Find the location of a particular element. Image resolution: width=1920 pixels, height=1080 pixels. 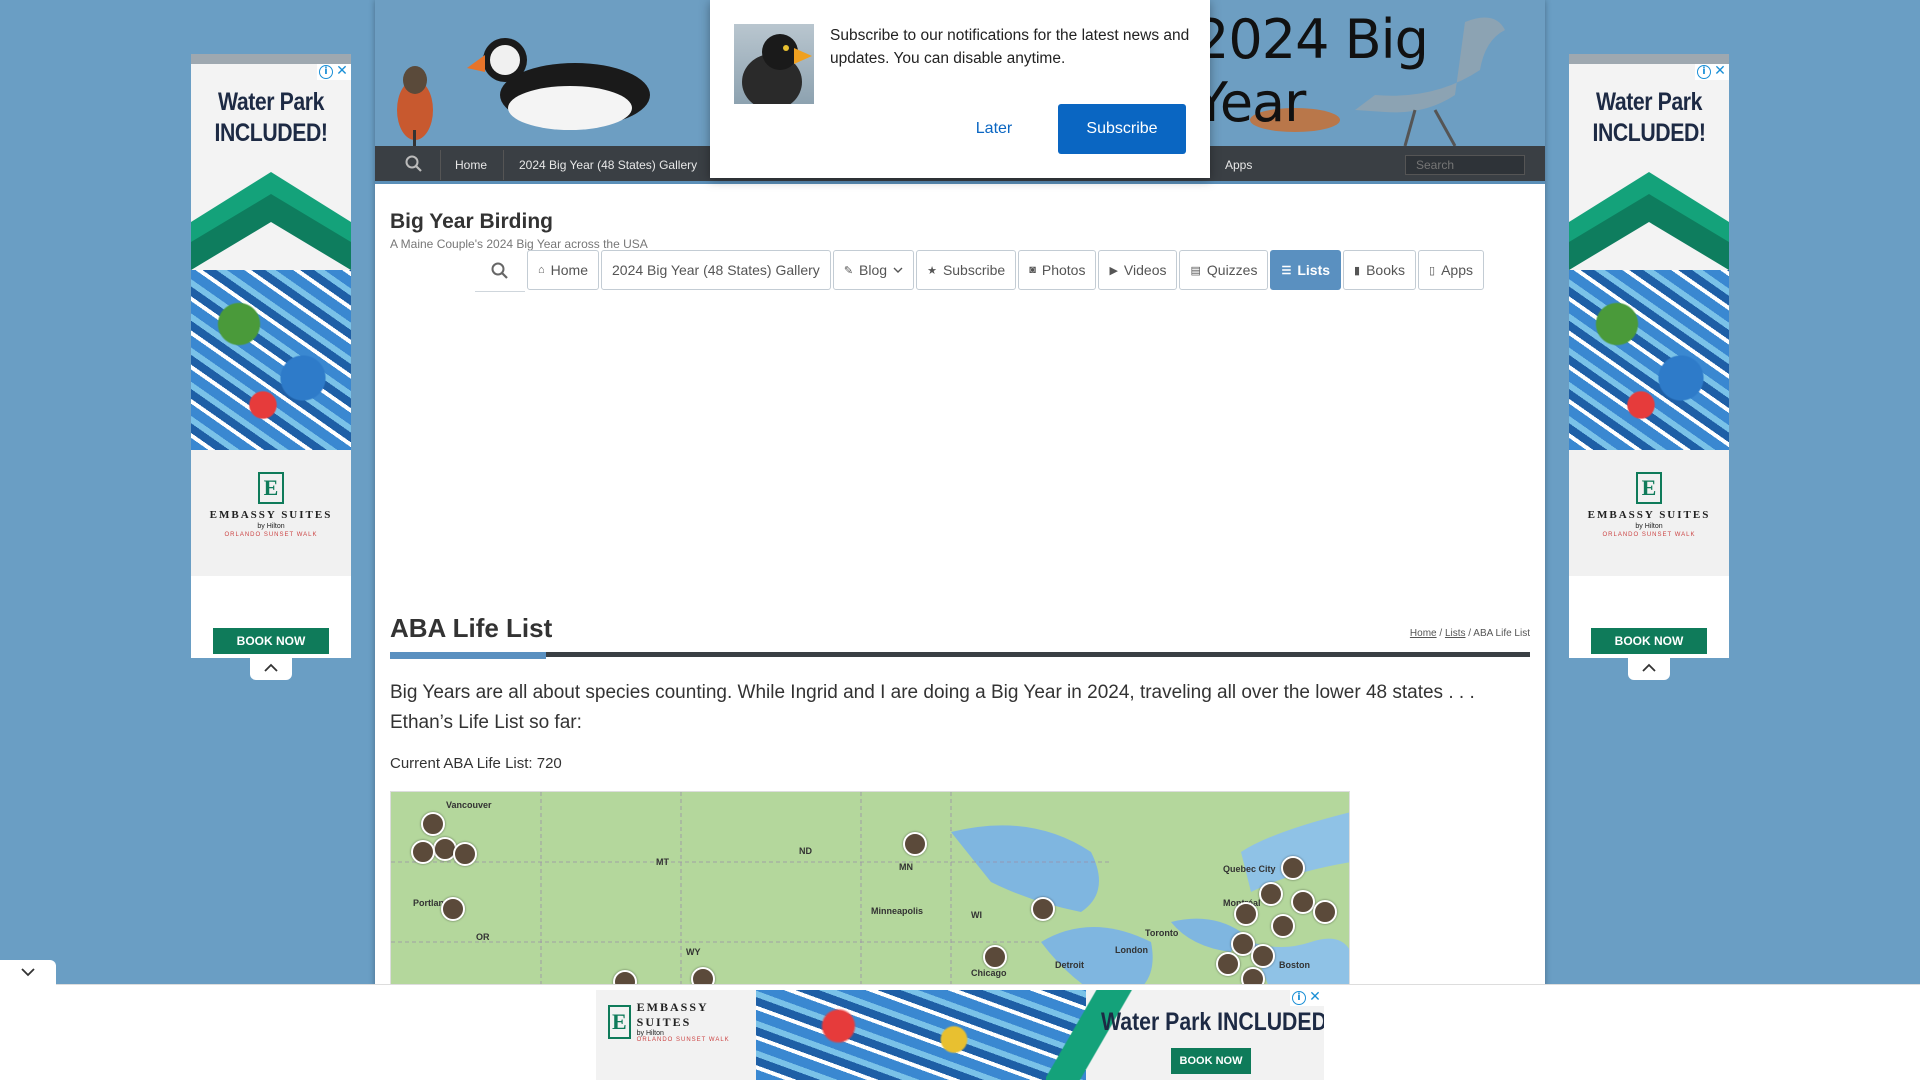

notification-bird-image is located at coordinates (774, 64).